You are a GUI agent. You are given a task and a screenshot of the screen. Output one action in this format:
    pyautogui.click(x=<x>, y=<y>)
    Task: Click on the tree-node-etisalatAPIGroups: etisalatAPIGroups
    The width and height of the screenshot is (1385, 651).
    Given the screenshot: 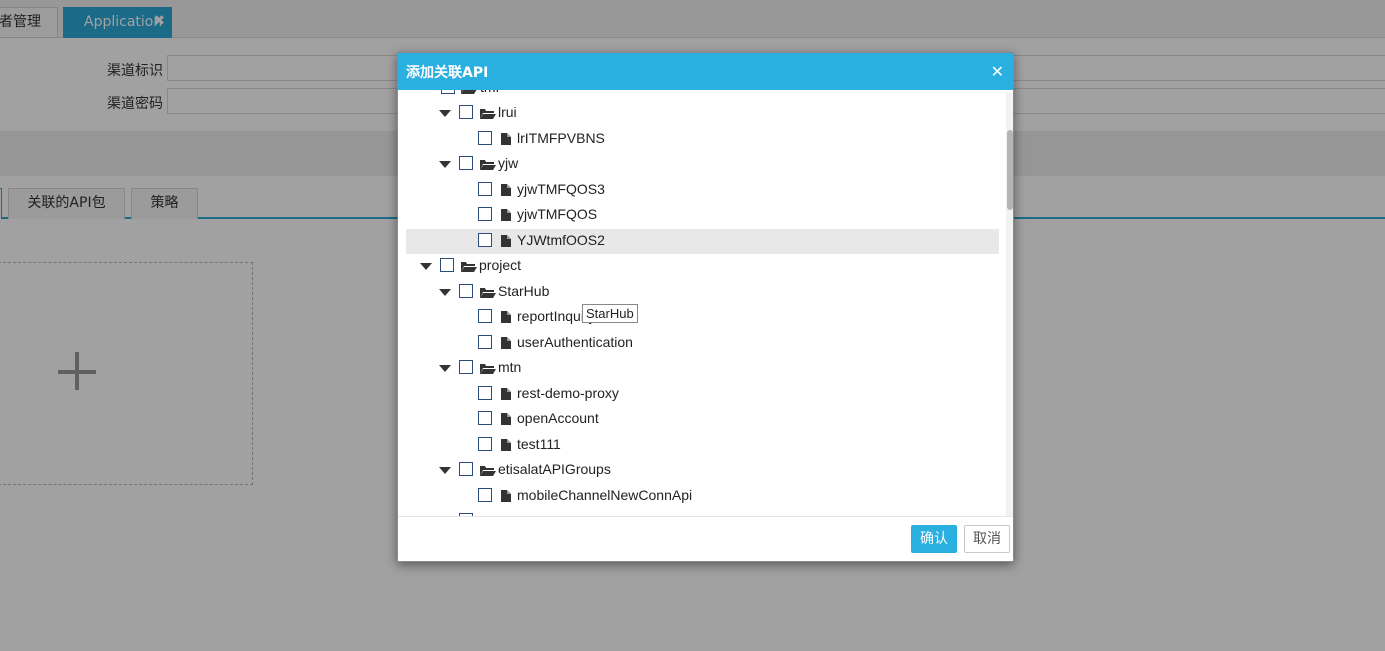 What is the action you would take?
    pyautogui.click(x=702, y=470)
    